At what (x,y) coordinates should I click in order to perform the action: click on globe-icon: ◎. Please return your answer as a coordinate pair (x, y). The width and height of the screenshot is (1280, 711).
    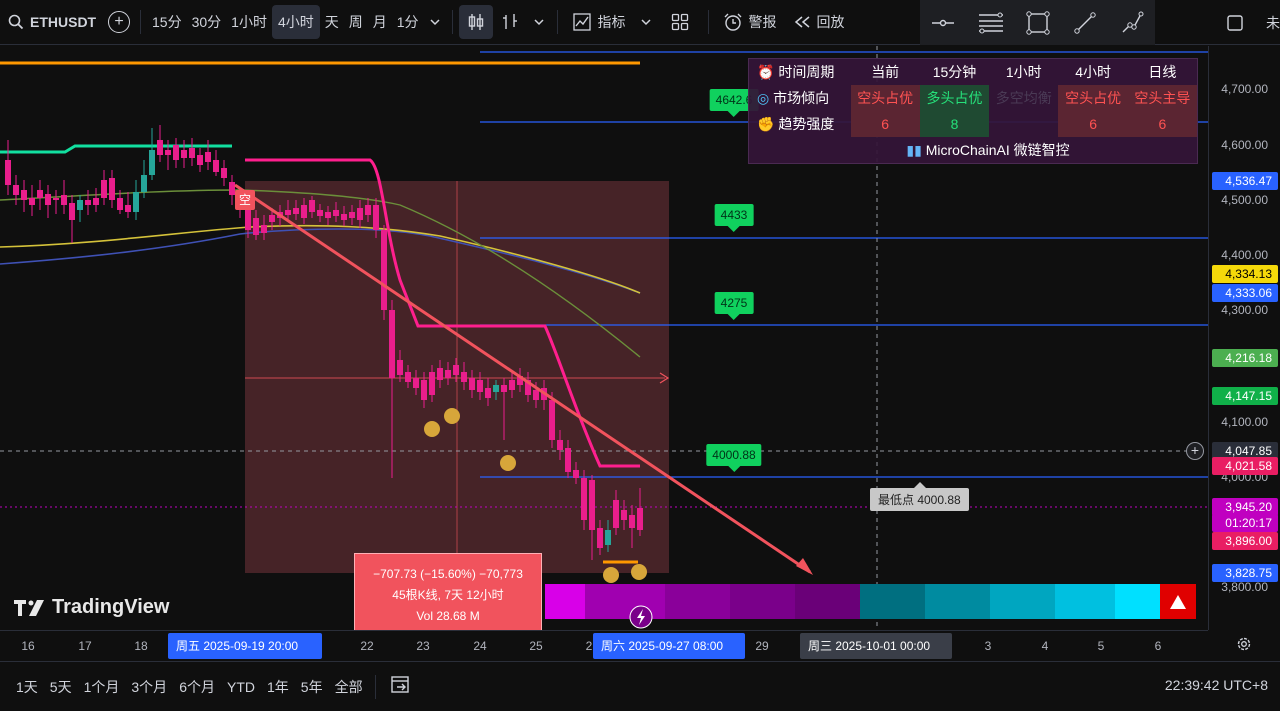
    Looking at the image, I should click on (765, 98).